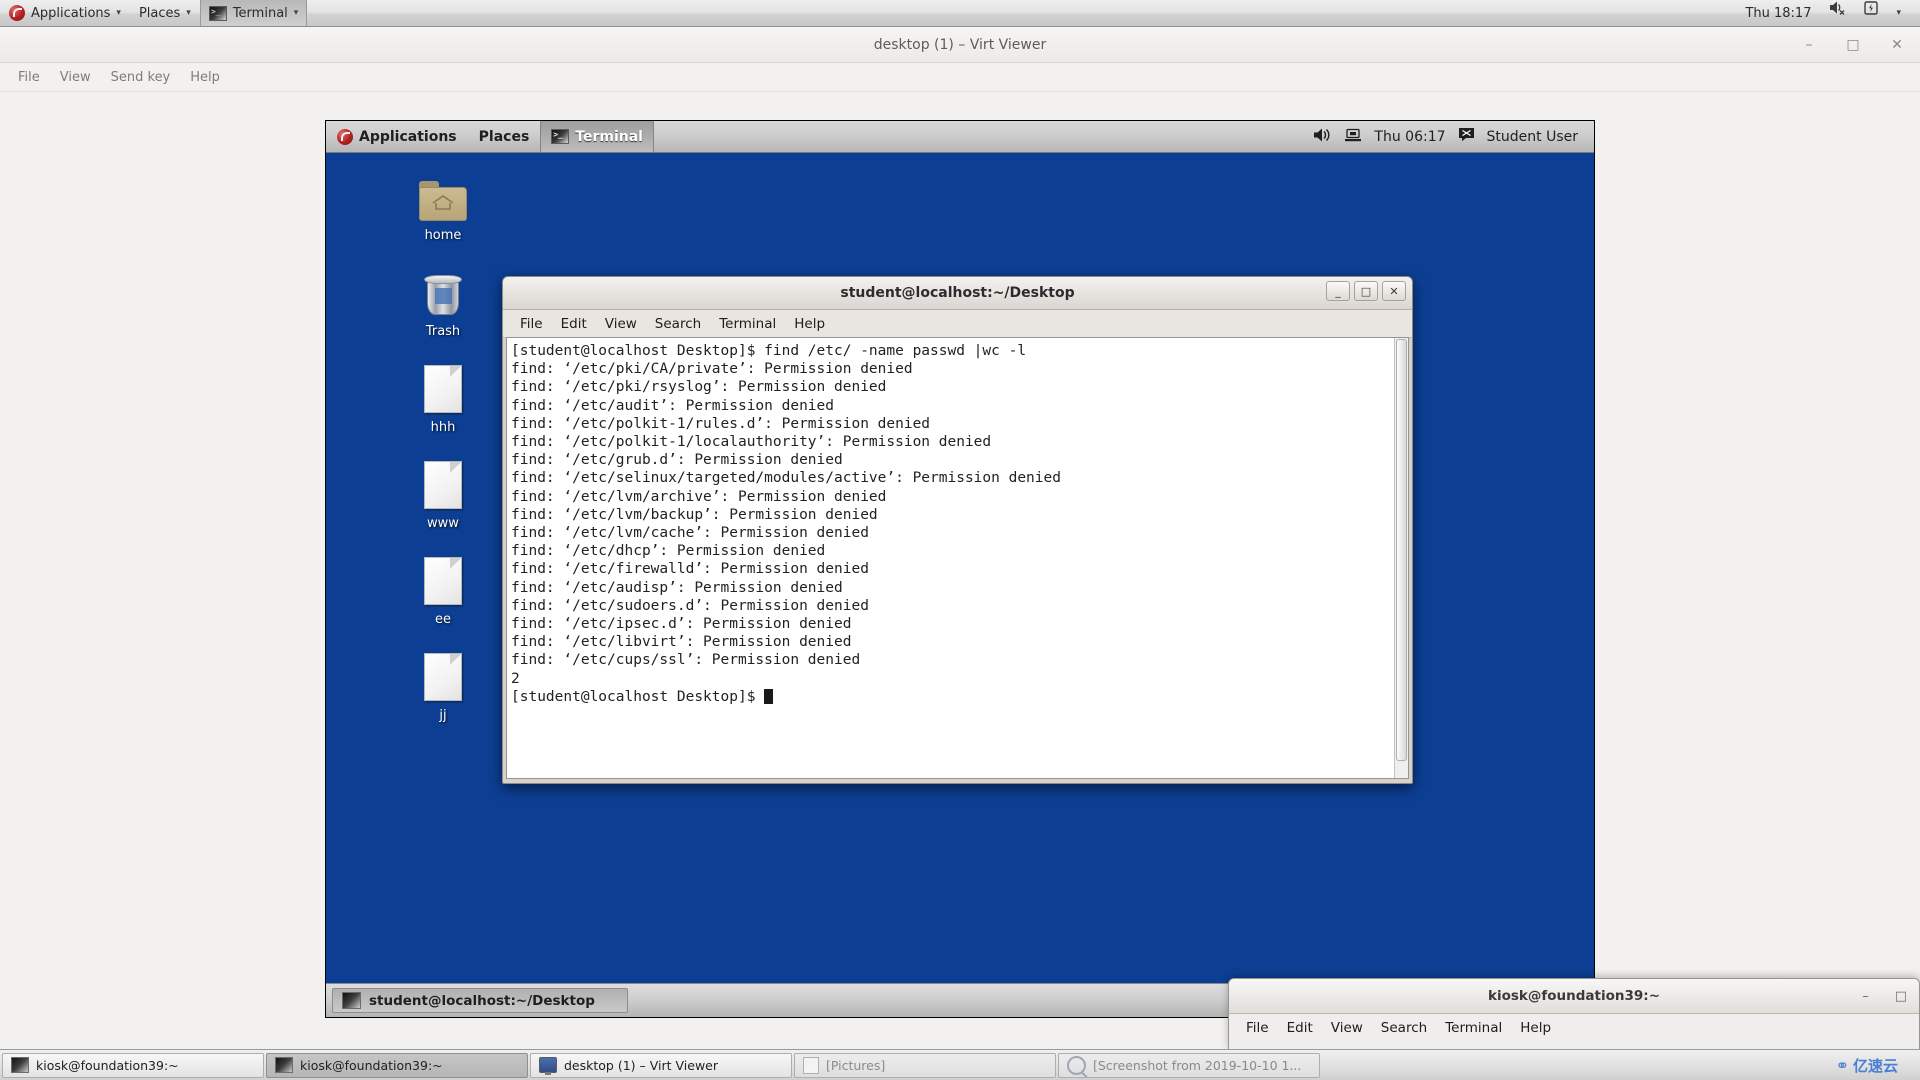 Image resolution: width=1920 pixels, height=1080 pixels. What do you see at coordinates (957, 324) in the screenshot?
I see `gnome-terminal-menubar: File Edit View Search Terminal Help` at bounding box center [957, 324].